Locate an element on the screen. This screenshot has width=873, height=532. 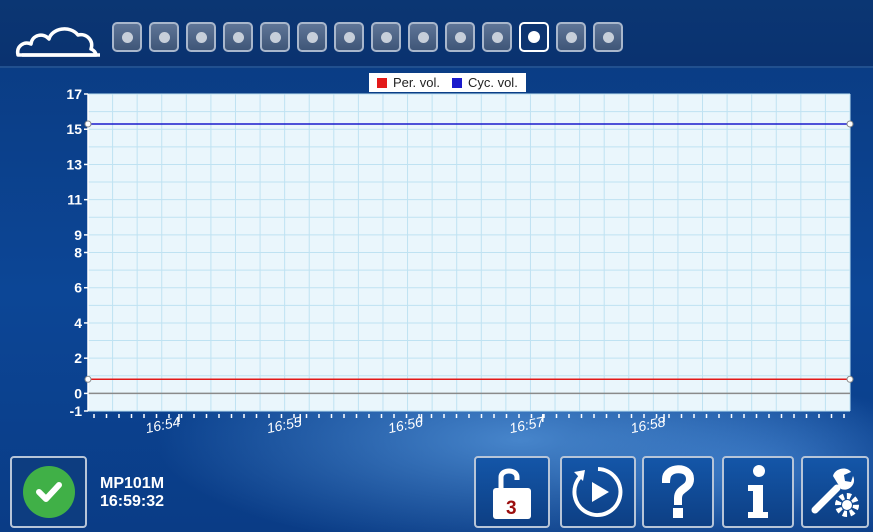
info-icon is located at coordinates (758, 491).